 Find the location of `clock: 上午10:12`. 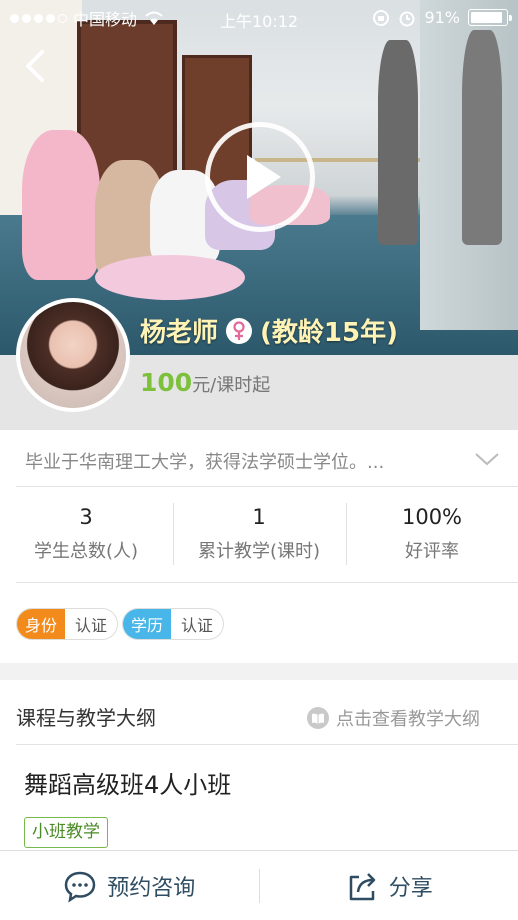

clock: 上午10:12 is located at coordinates (259, 21).